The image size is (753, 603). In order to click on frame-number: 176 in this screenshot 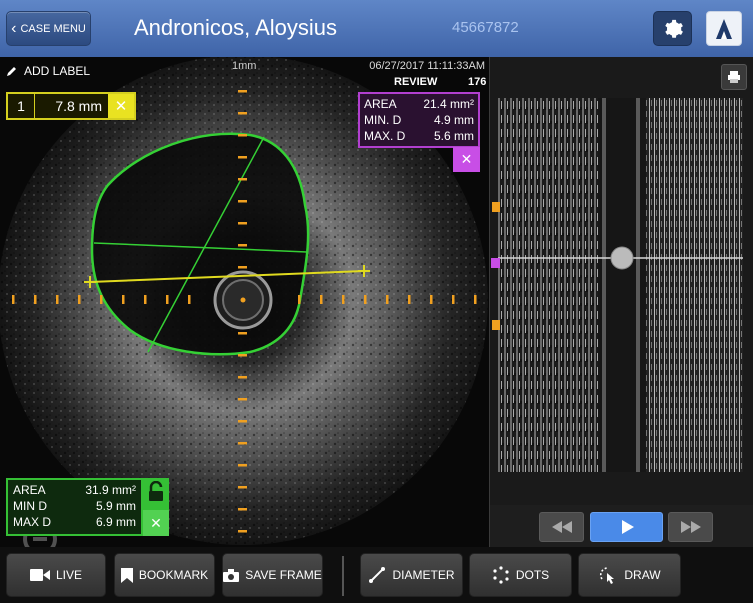, I will do `click(477, 82)`.